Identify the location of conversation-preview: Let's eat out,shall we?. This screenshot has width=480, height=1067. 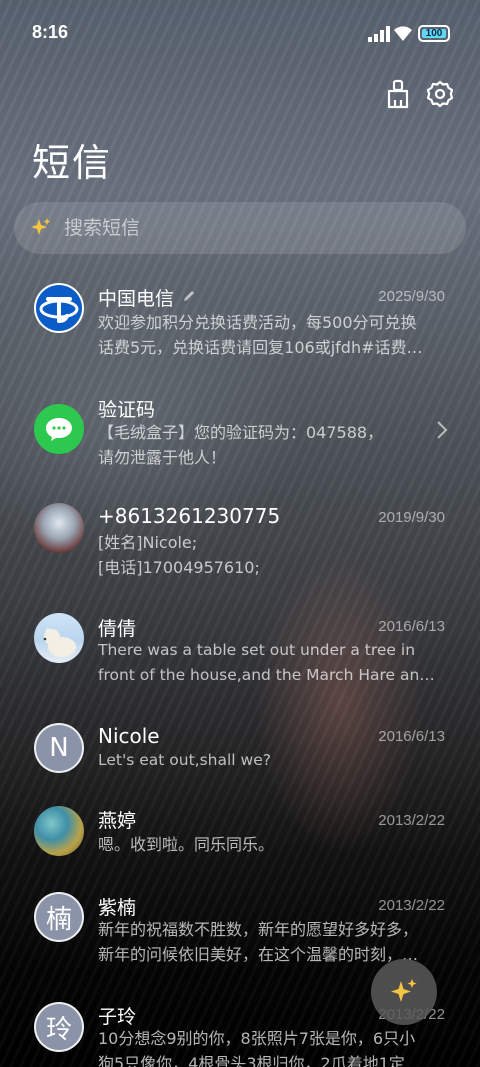
(272, 760).